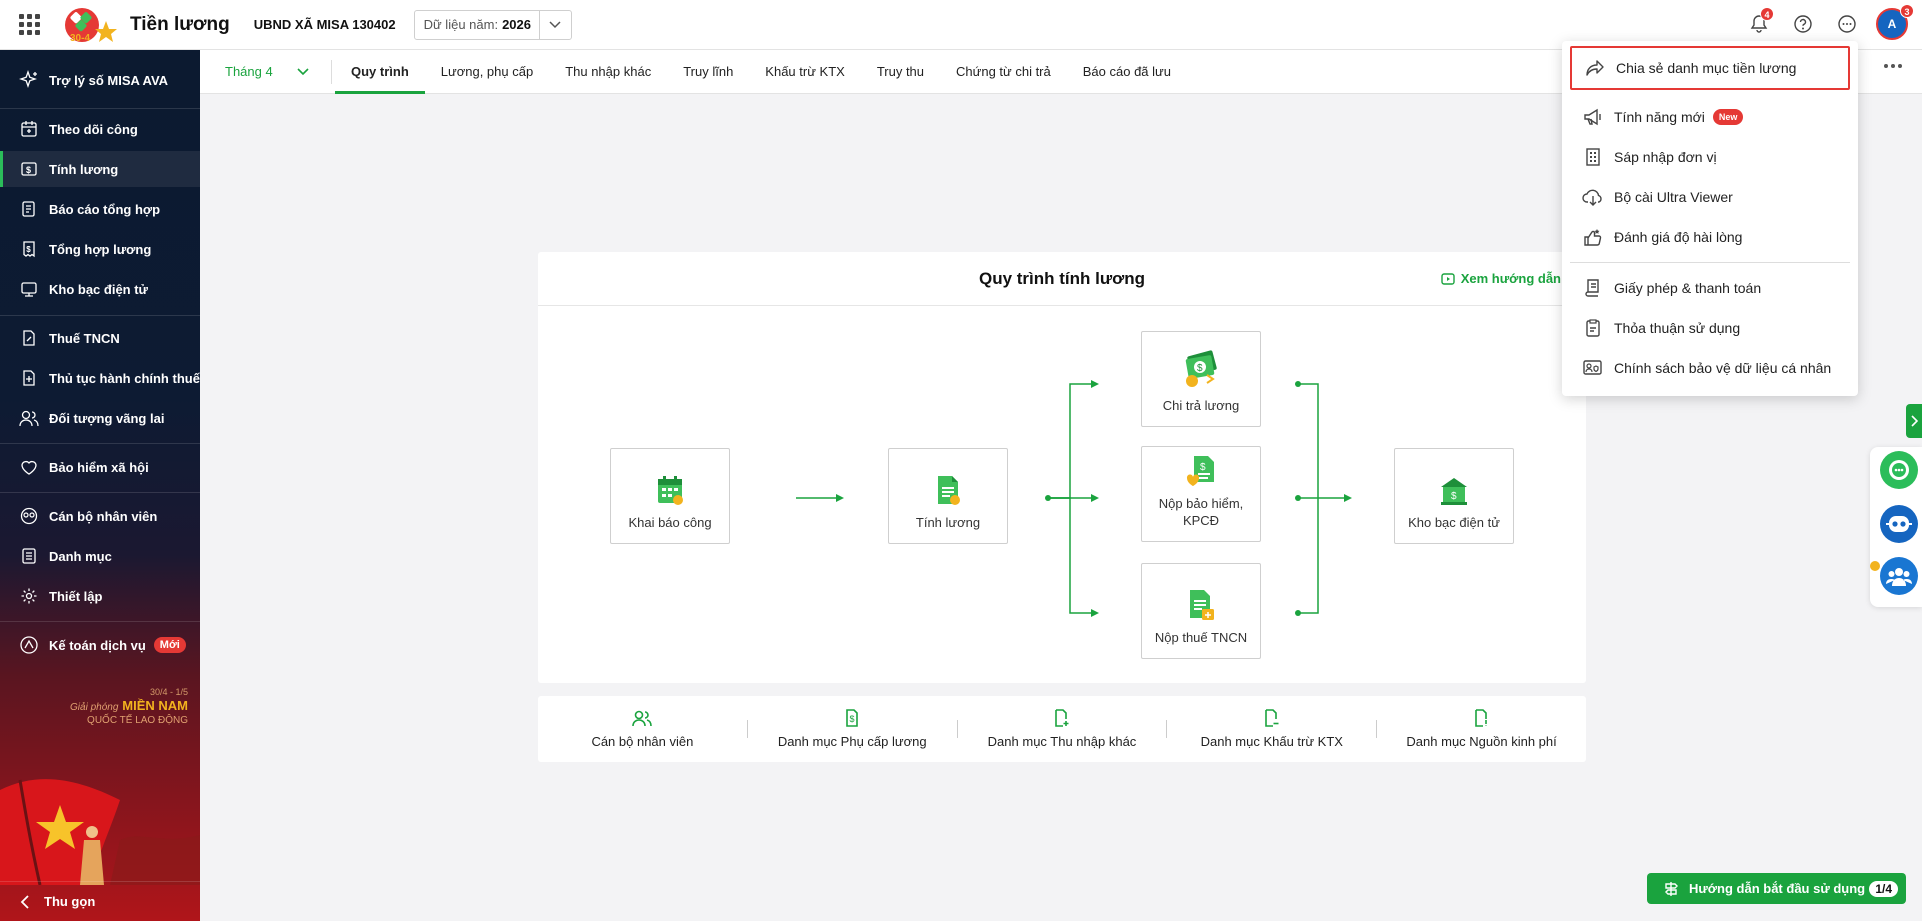 The height and width of the screenshot is (921, 1922). What do you see at coordinates (1899, 470) in the screenshot?
I see `chat-support-icon` at bounding box center [1899, 470].